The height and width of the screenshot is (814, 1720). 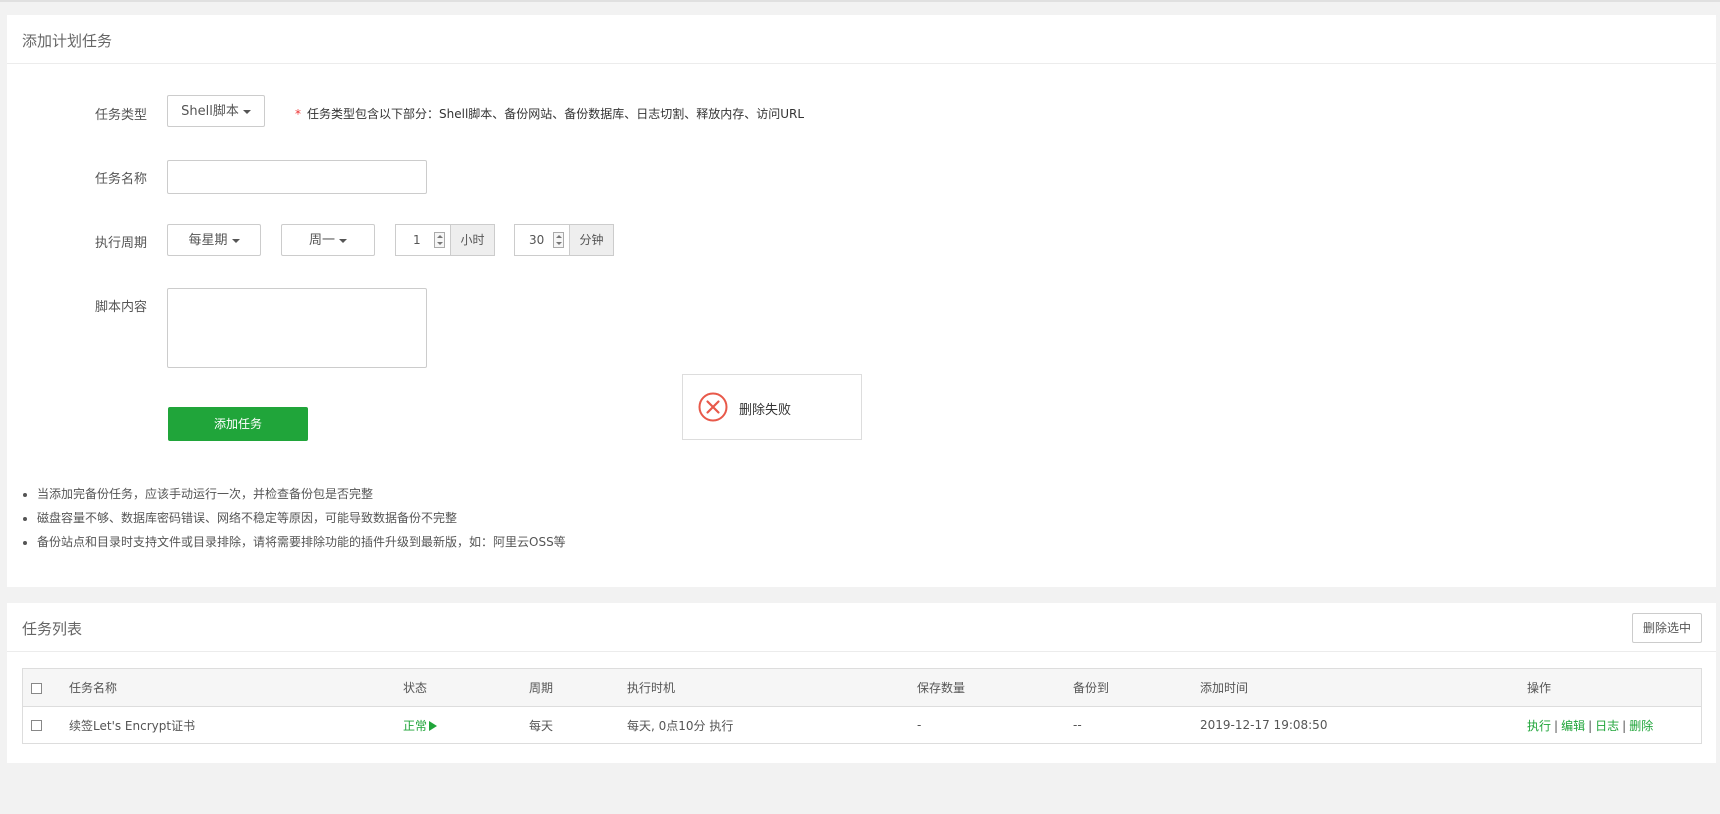 I want to click on weekday-dropdown: 周一, so click(x=328, y=240).